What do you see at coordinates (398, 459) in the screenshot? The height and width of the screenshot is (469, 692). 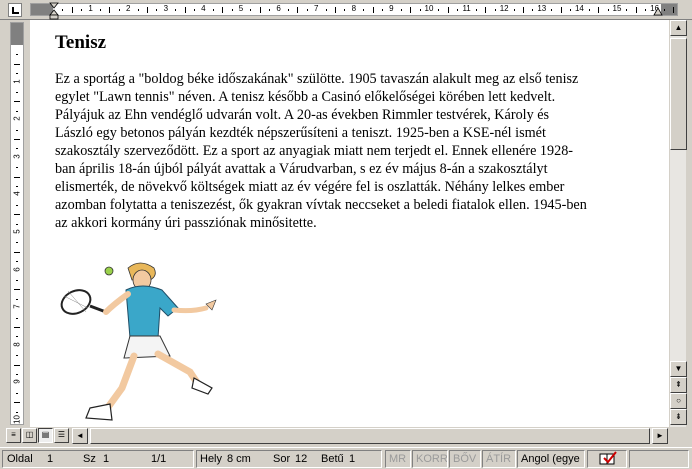 I see `macro-record-indicator: MR` at bounding box center [398, 459].